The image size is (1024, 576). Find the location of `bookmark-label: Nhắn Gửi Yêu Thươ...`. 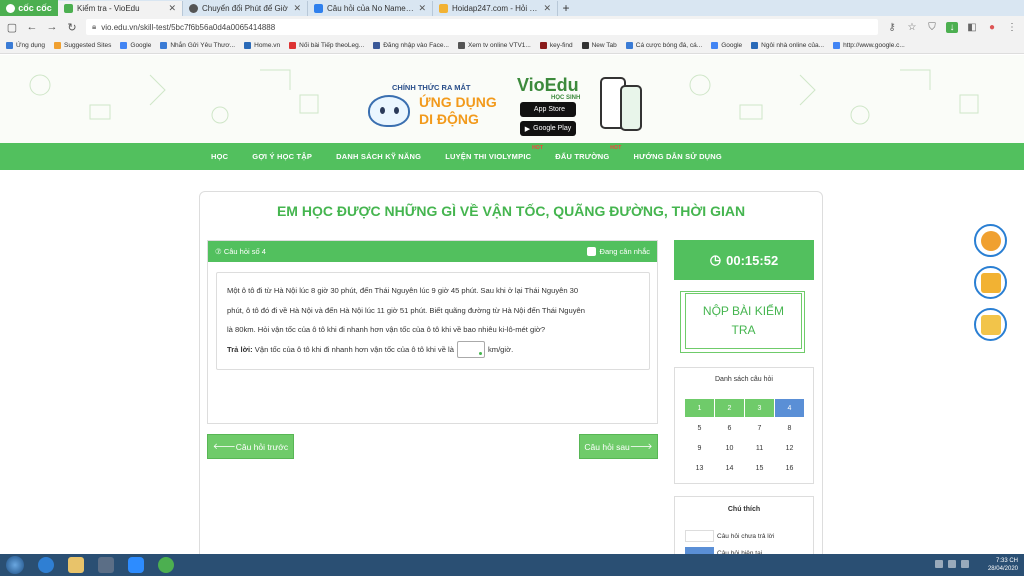

bookmark-label: Nhắn Gửi Yêu Thươ... is located at coordinates (203, 45).